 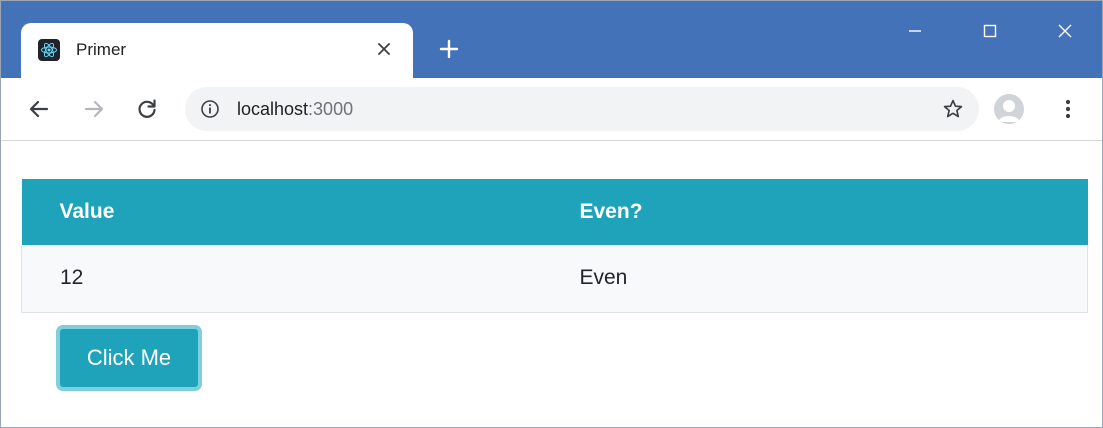 What do you see at coordinates (281, 279) in the screenshot?
I see `table-cell-value: 12` at bounding box center [281, 279].